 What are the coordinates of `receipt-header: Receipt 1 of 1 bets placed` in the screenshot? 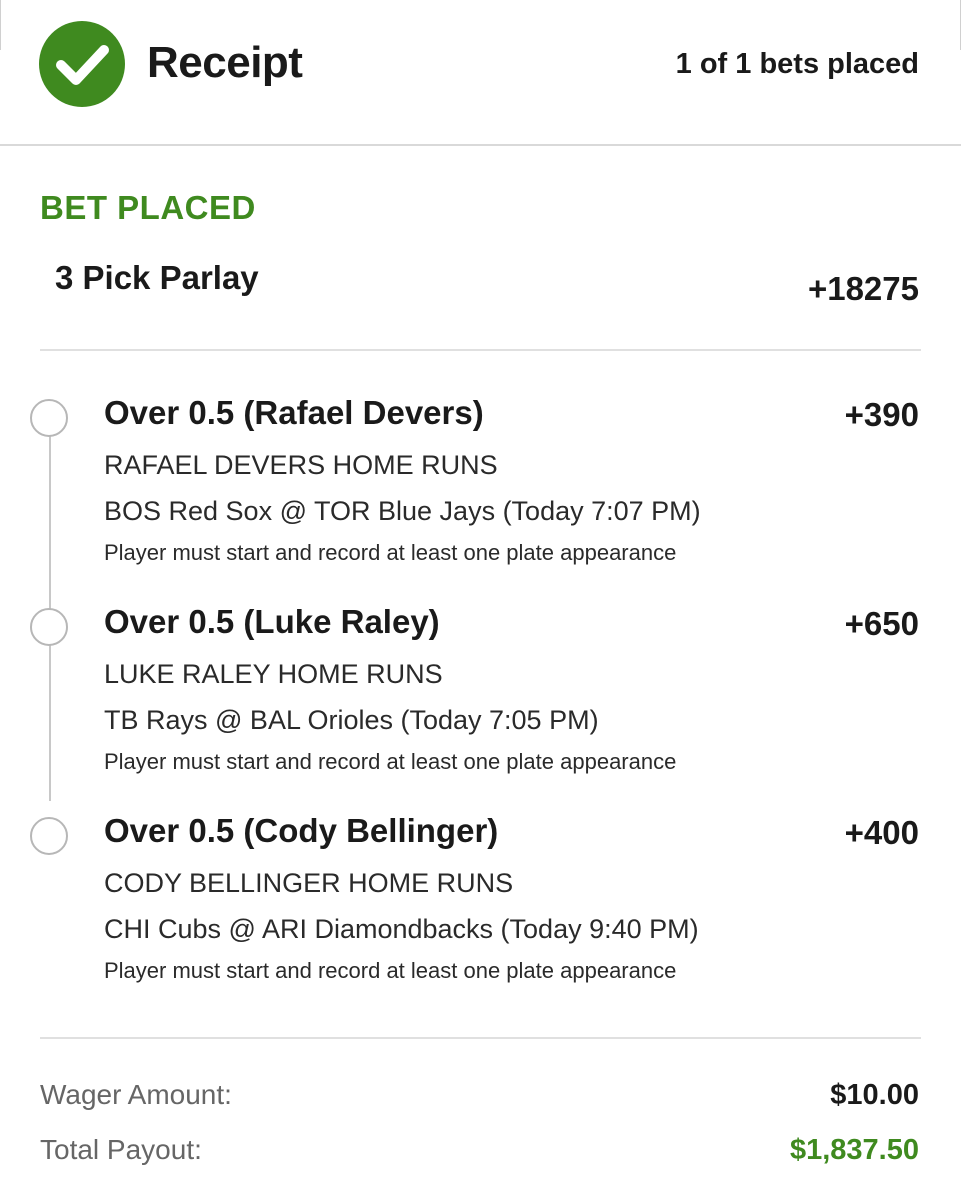 It's located at (480, 73).